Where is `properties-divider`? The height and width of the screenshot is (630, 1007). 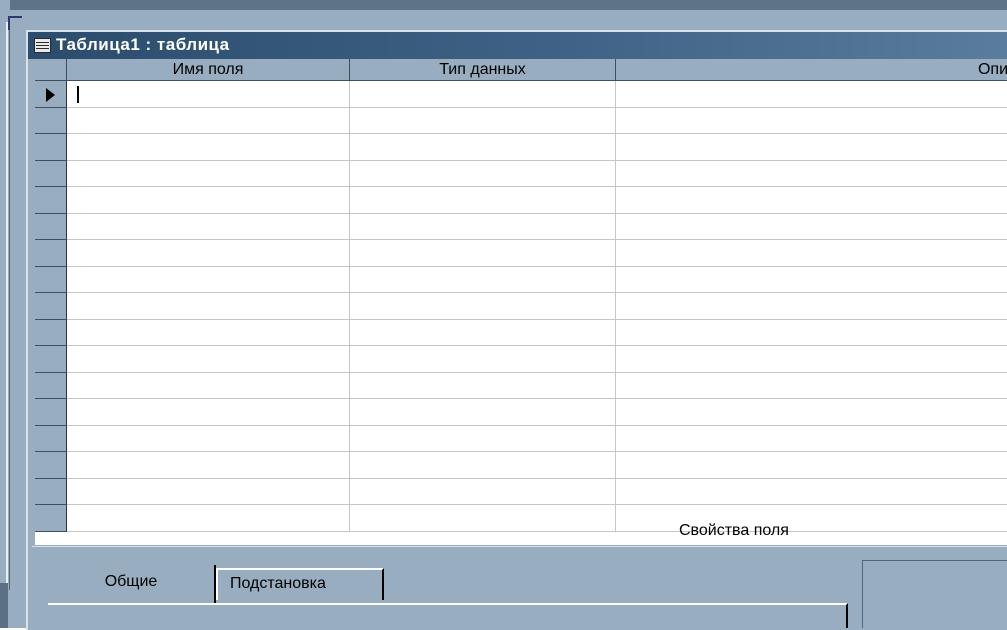 properties-divider is located at coordinates (519, 546).